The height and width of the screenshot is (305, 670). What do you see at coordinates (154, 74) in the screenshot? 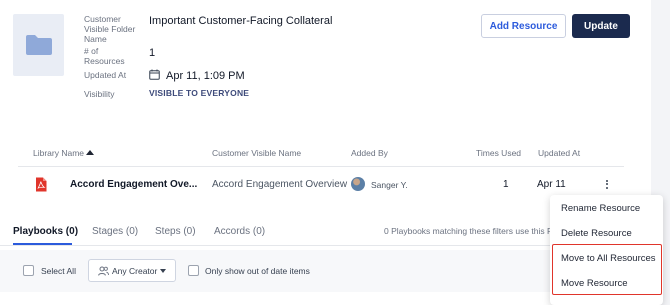
I see `calendar-icon` at bounding box center [154, 74].